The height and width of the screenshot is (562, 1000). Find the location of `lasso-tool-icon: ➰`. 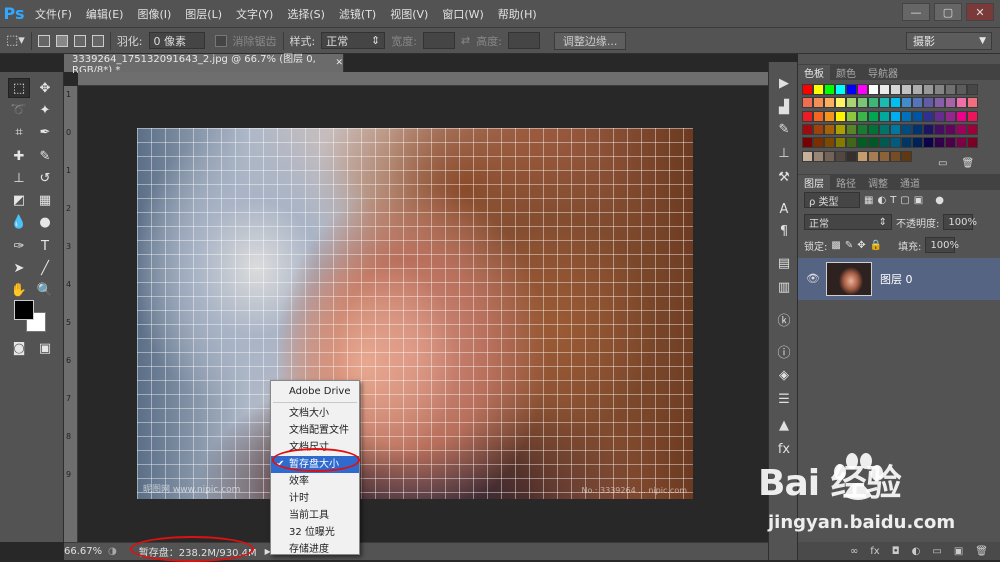

lasso-tool-icon: ➰ is located at coordinates (19, 110).